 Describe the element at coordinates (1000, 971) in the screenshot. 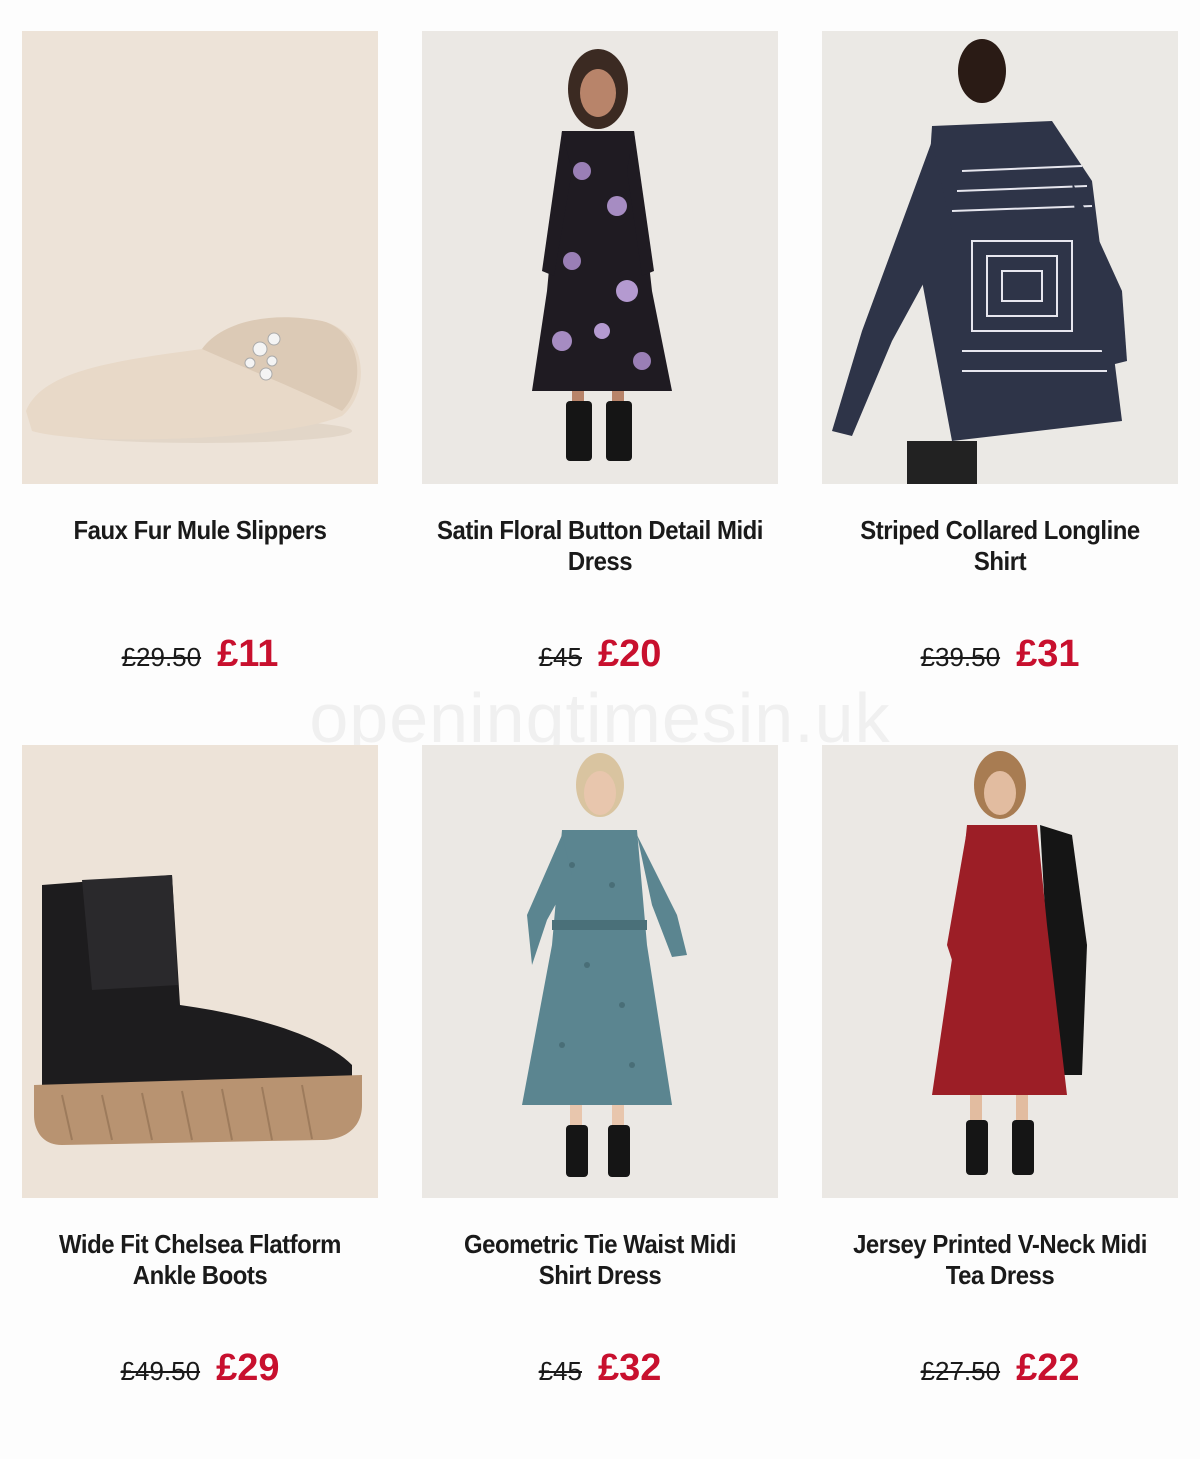

I see `product-image-tea-dress` at that location.